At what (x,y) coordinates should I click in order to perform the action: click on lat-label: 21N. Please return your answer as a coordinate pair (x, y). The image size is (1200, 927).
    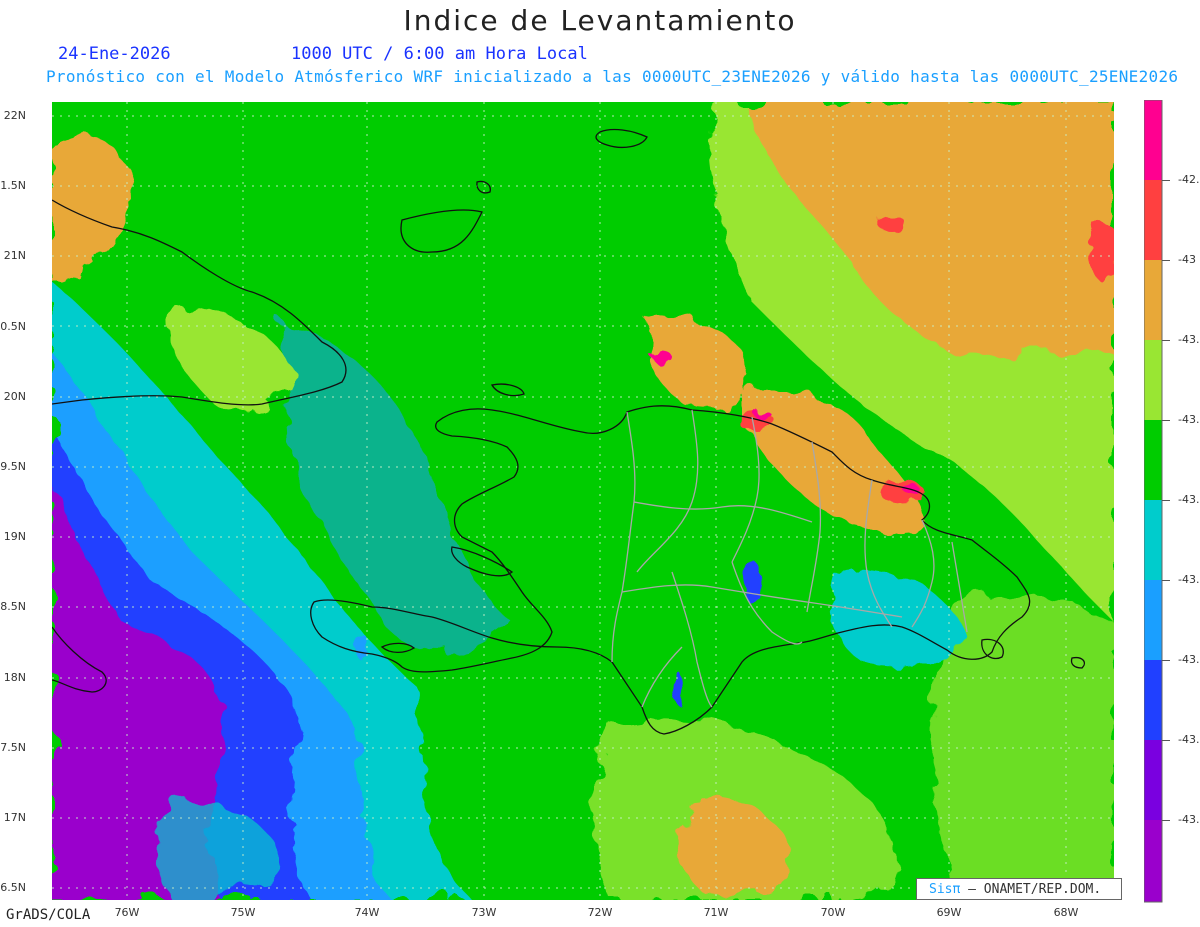
    Looking at the image, I should click on (14, 255).